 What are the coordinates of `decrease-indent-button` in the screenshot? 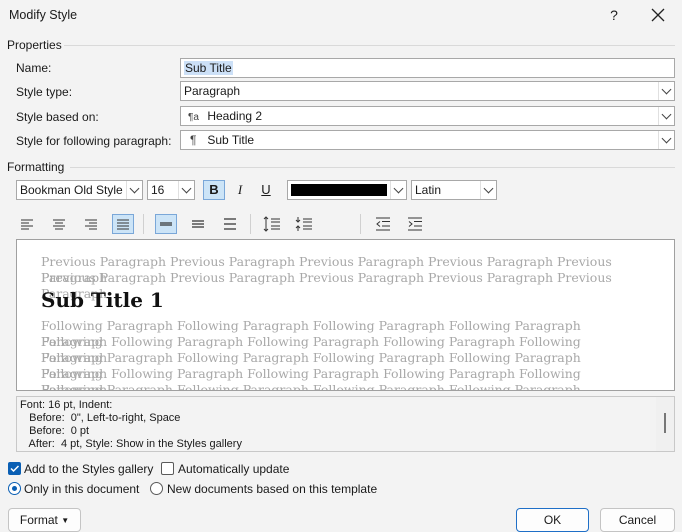 It's located at (383, 224).